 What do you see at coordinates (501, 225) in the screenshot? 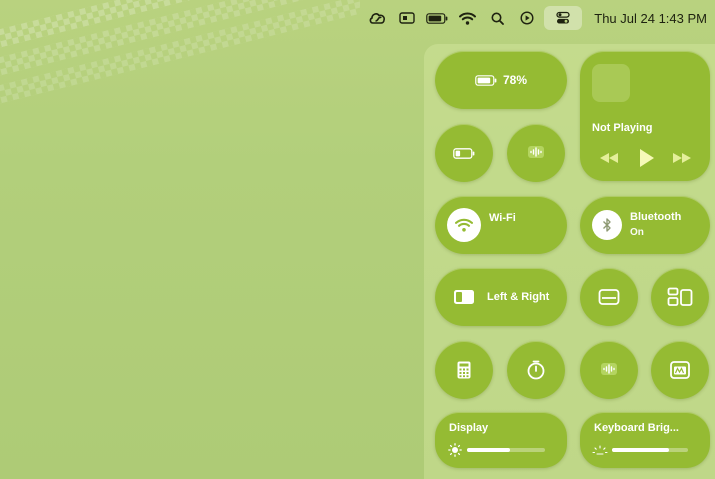
I see `wifi-tile: Wi-Fi` at bounding box center [501, 225].